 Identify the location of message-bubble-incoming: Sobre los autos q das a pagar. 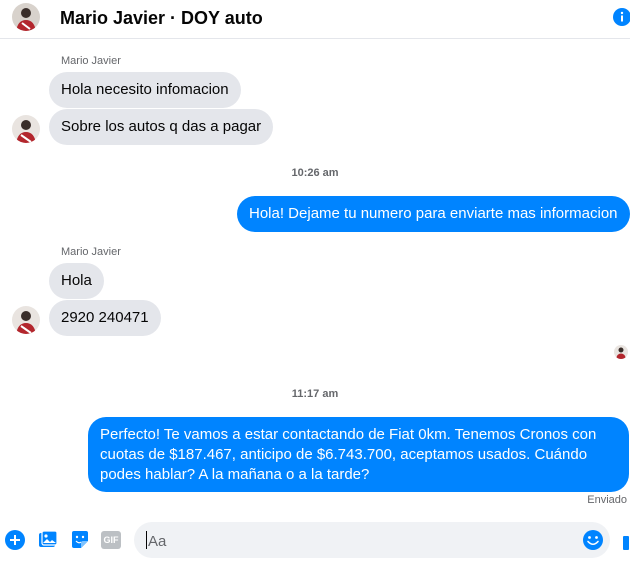
(161, 127).